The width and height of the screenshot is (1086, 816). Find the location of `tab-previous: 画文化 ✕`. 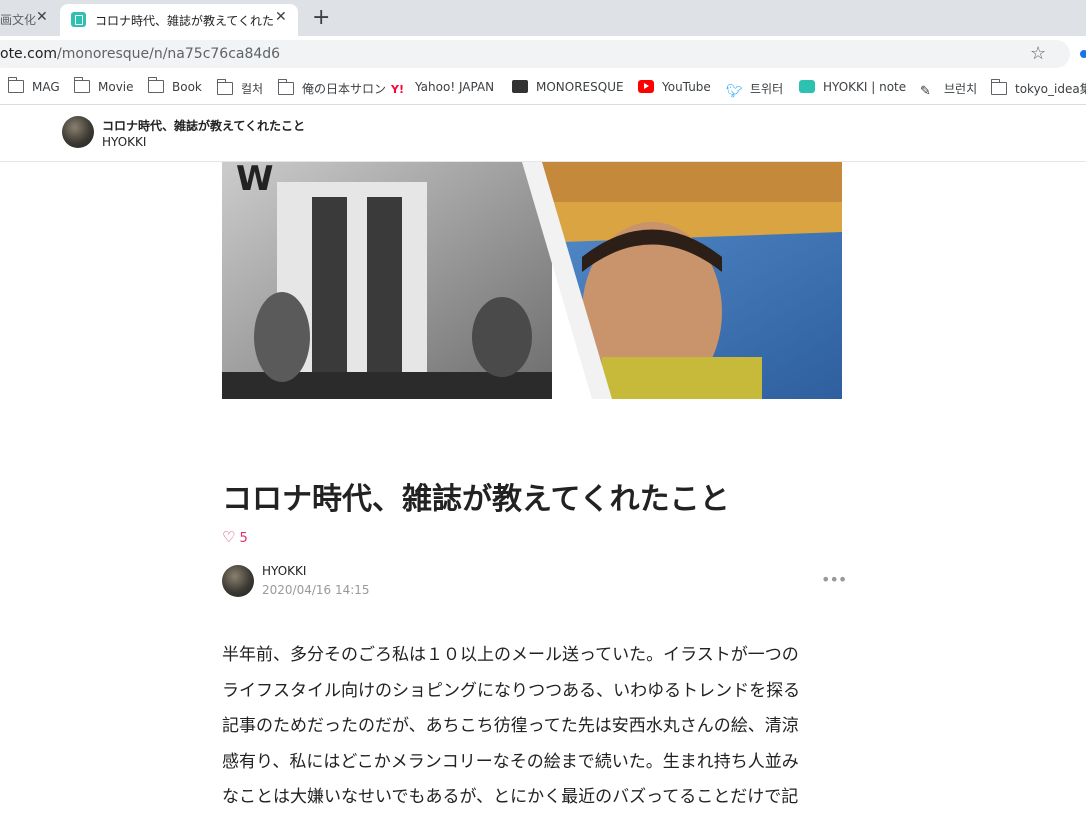

tab-previous: 画文化 ✕ is located at coordinates (29, 18).